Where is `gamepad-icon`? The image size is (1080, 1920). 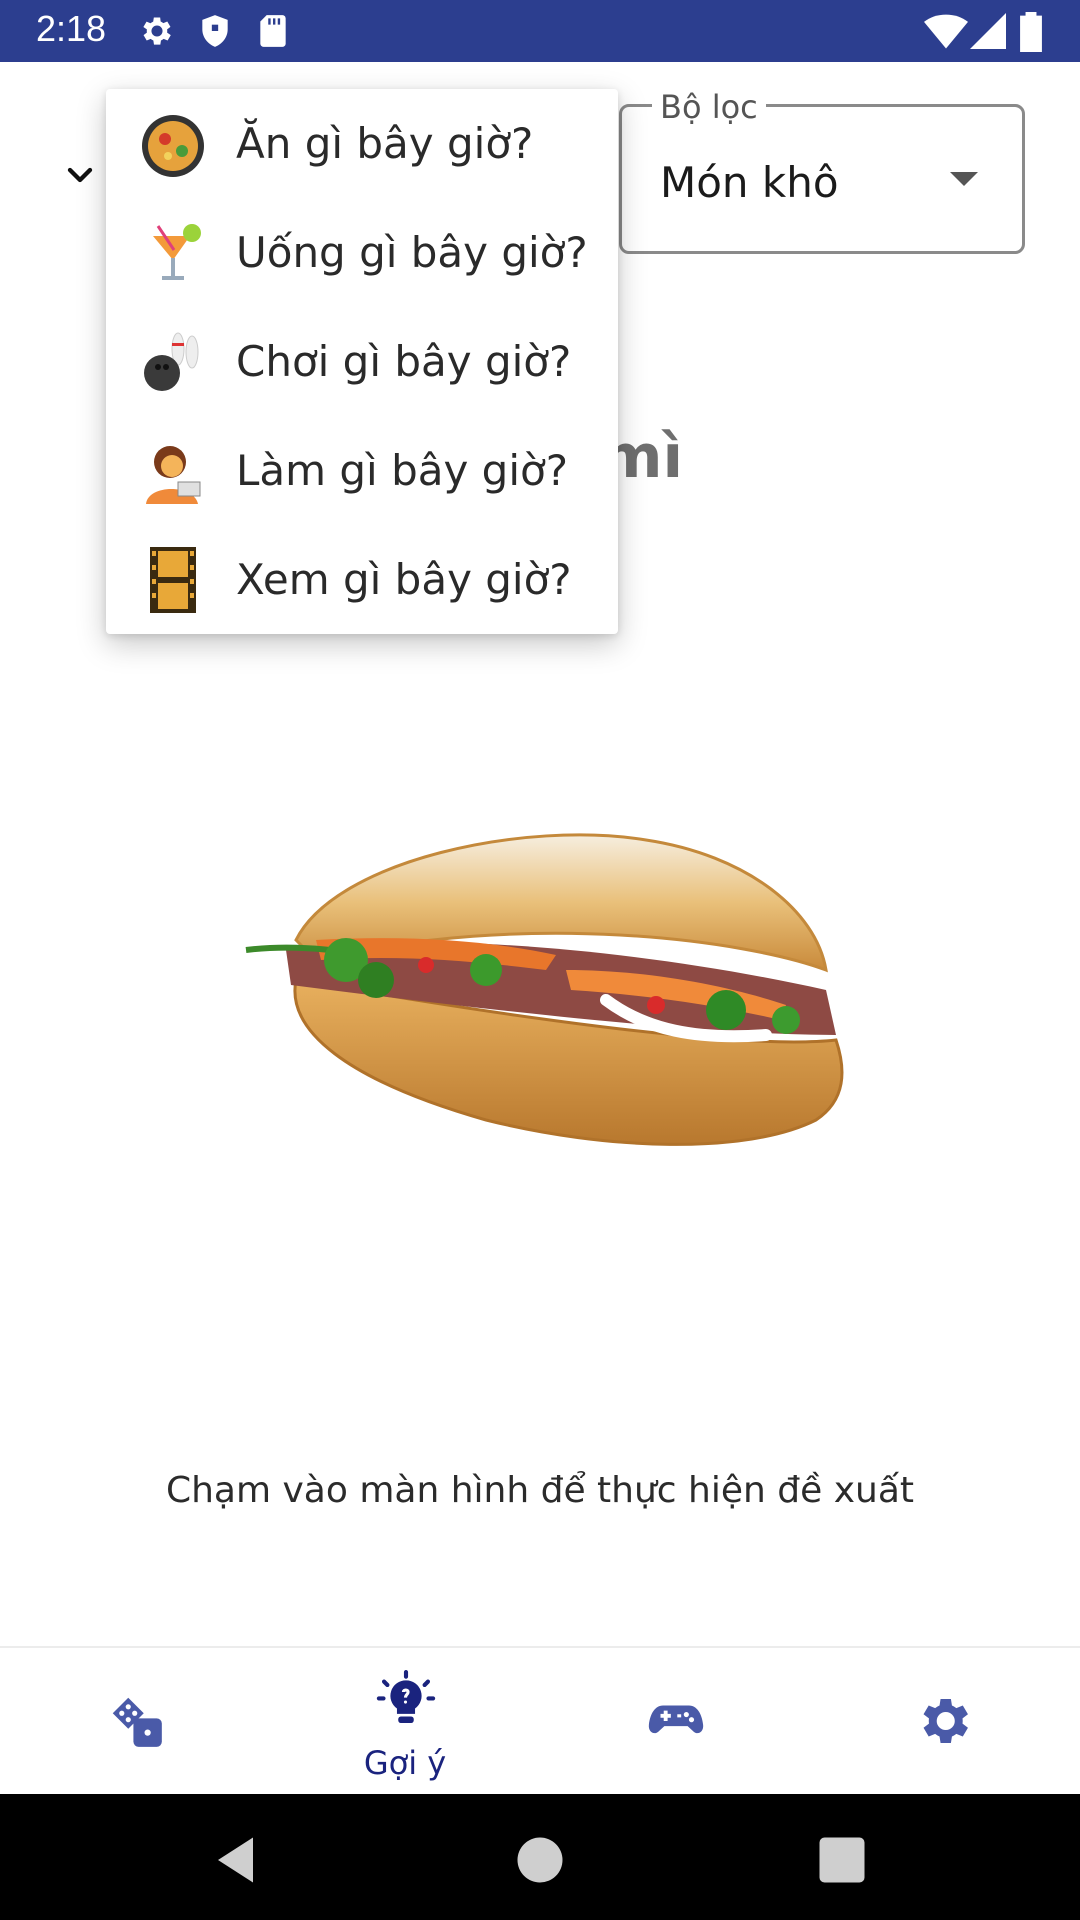
gamepad-icon is located at coordinates (676, 1719).